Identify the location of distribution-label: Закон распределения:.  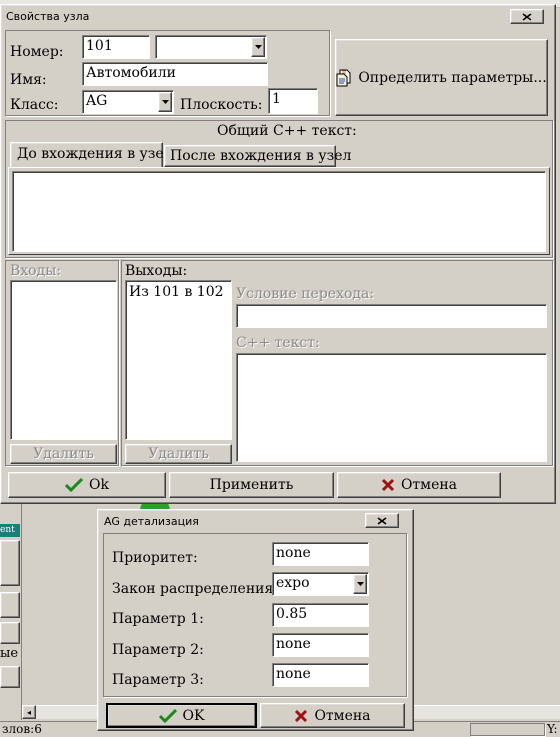
(195, 589).